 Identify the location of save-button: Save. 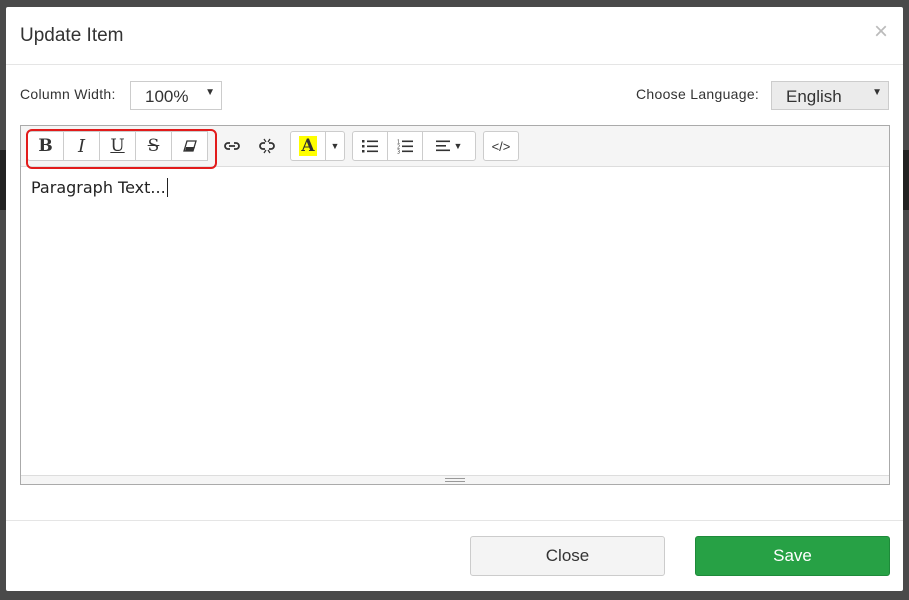
(792, 556).